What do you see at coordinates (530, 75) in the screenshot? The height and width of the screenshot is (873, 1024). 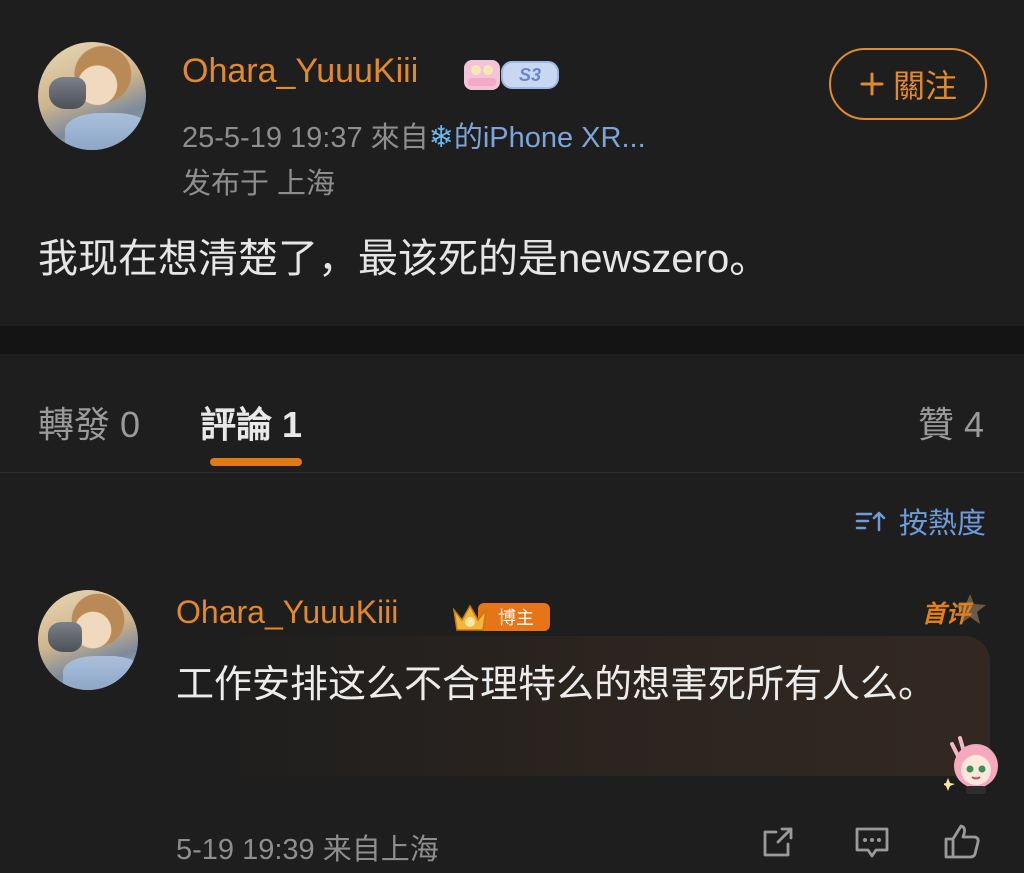 I see `s3-badge-label: S3` at bounding box center [530, 75].